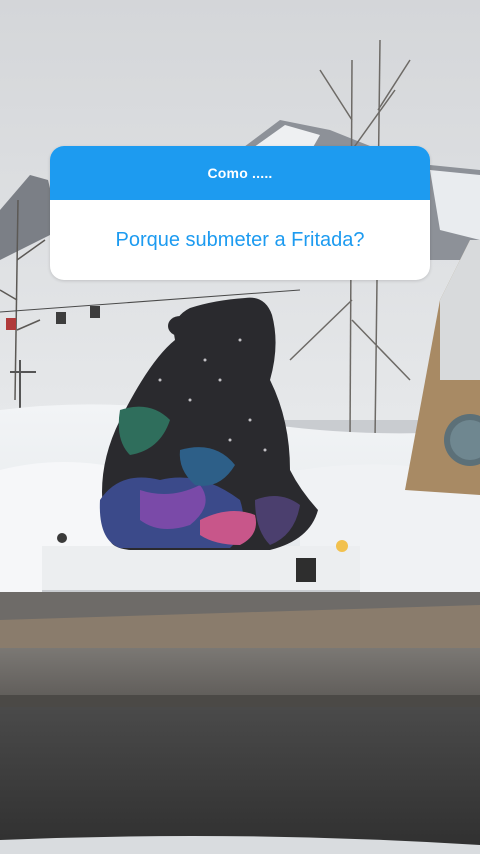  Describe the element at coordinates (240, 213) in the screenshot. I see `question-sticker: Como ..... Porque submeter a Fritada?` at that location.